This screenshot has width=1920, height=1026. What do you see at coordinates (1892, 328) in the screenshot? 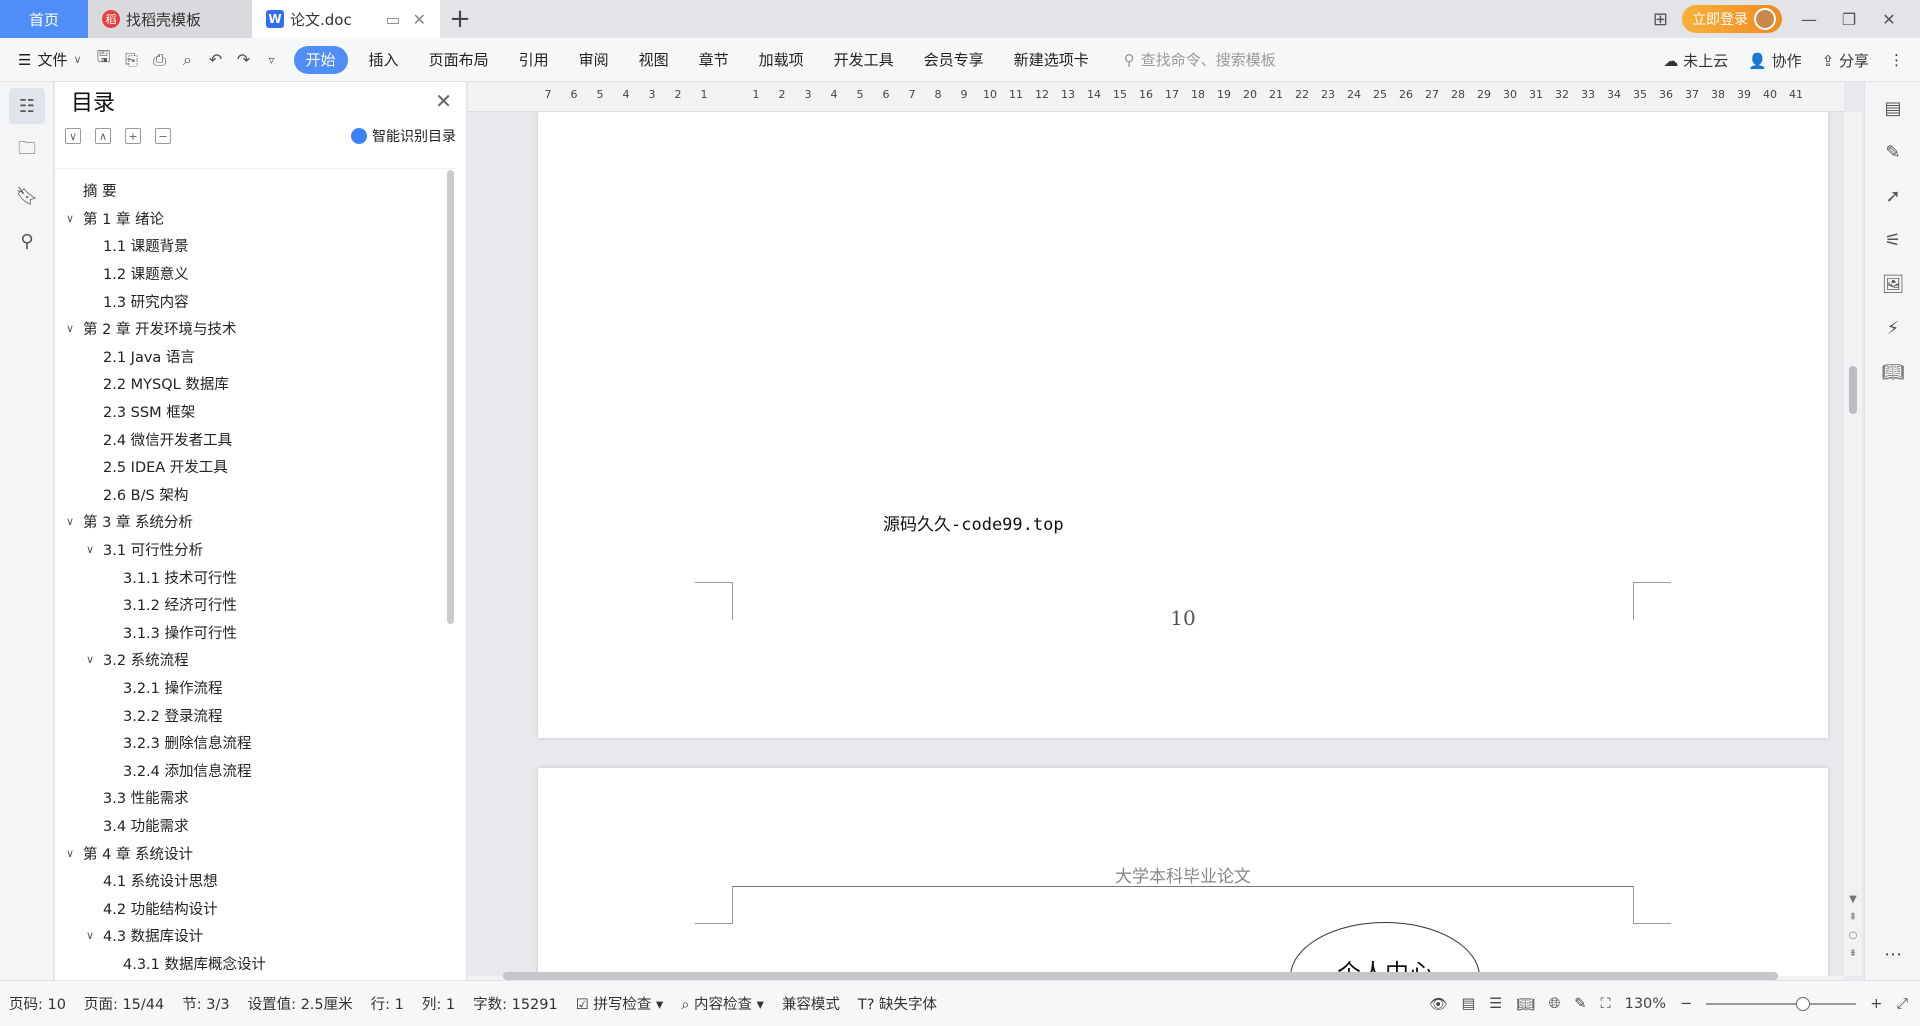
I see `lightning-icon: ⚡︎` at bounding box center [1892, 328].